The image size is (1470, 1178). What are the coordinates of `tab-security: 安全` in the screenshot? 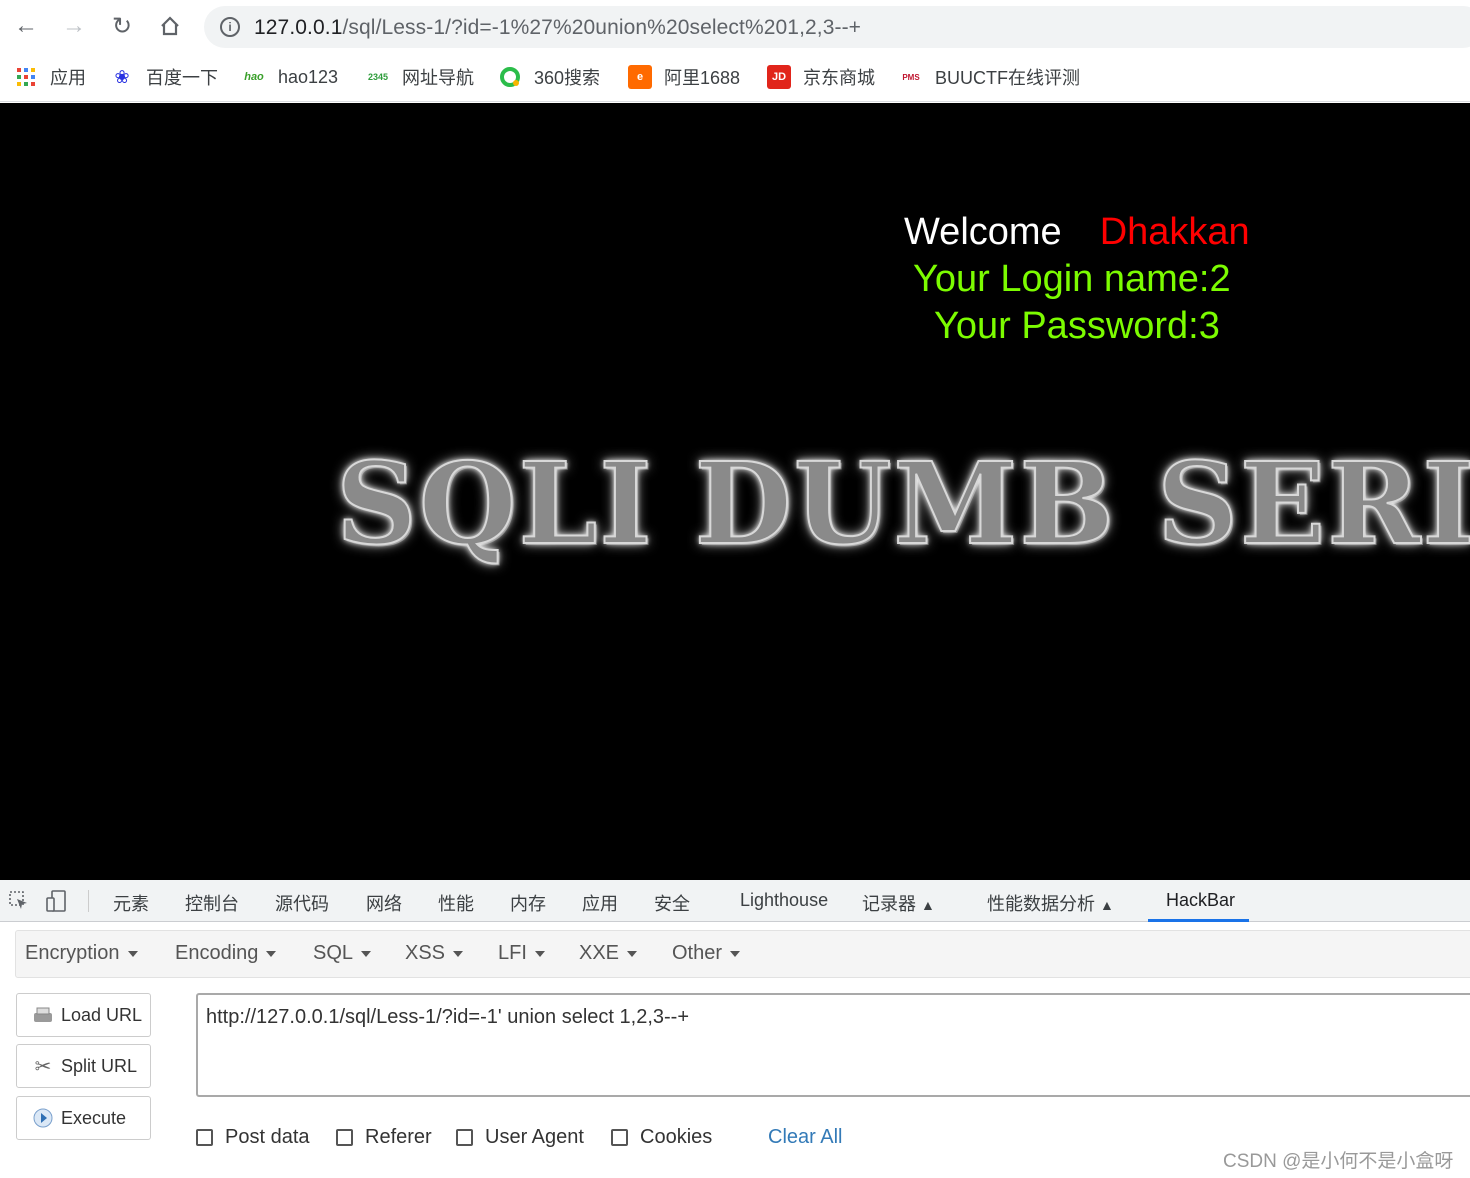 It's located at (672, 903).